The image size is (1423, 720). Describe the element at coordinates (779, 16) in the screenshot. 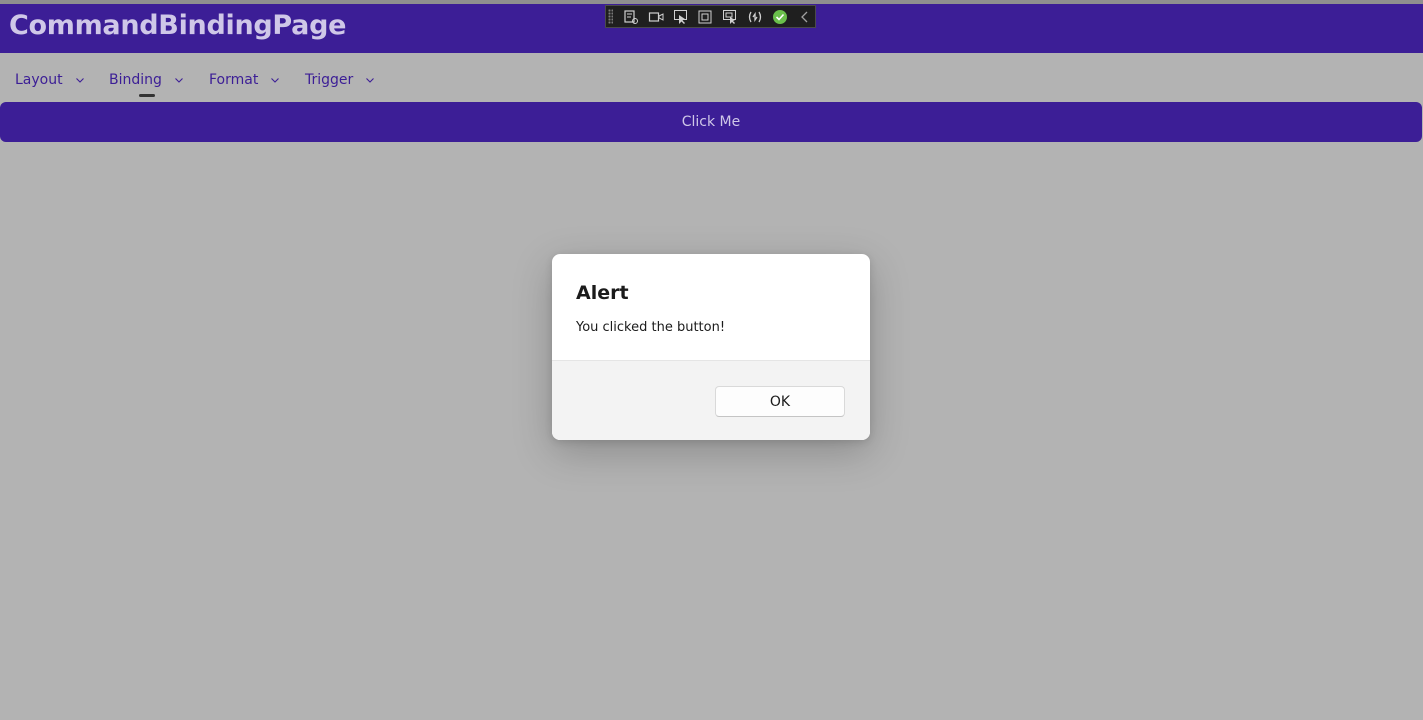

I see `binding-success-icon` at that location.